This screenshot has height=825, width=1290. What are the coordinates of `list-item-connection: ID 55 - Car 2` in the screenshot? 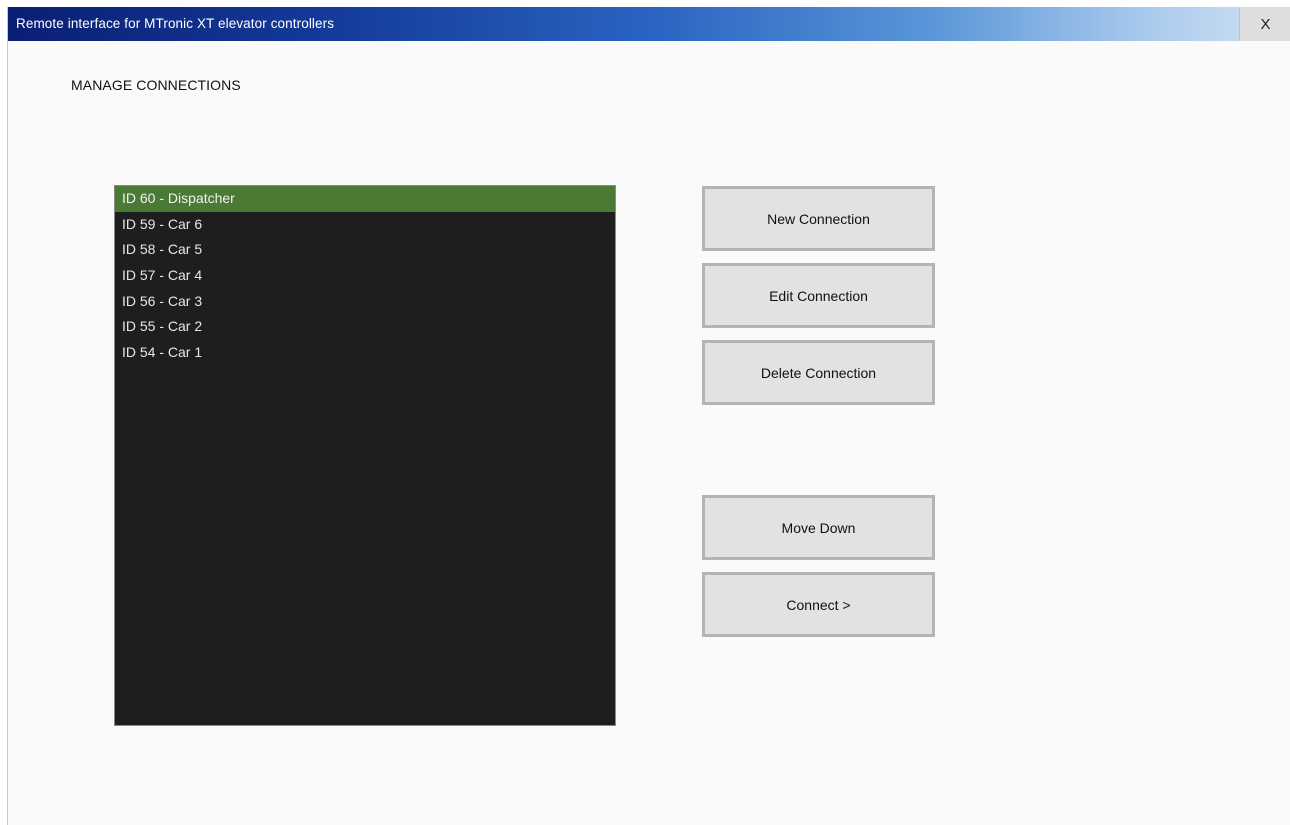 It's located at (365, 327).